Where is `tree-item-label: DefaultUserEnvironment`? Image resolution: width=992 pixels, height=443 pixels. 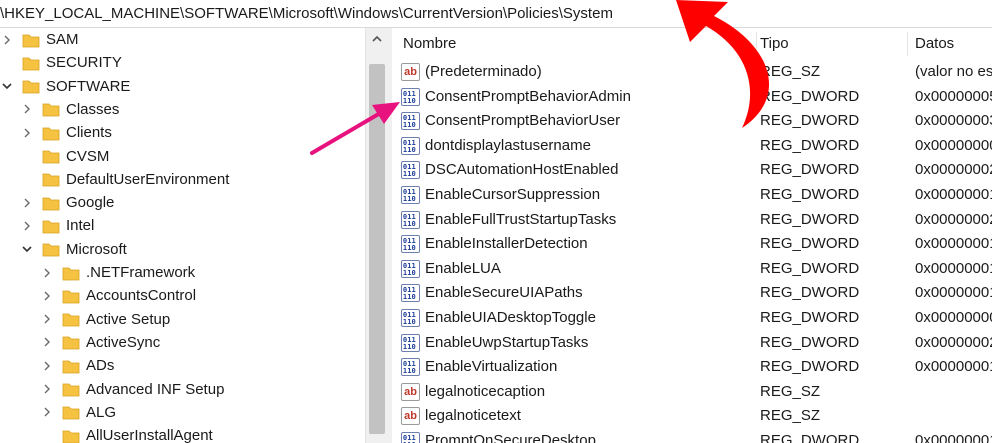
tree-item-label: DefaultUserEnvironment is located at coordinates (148, 179).